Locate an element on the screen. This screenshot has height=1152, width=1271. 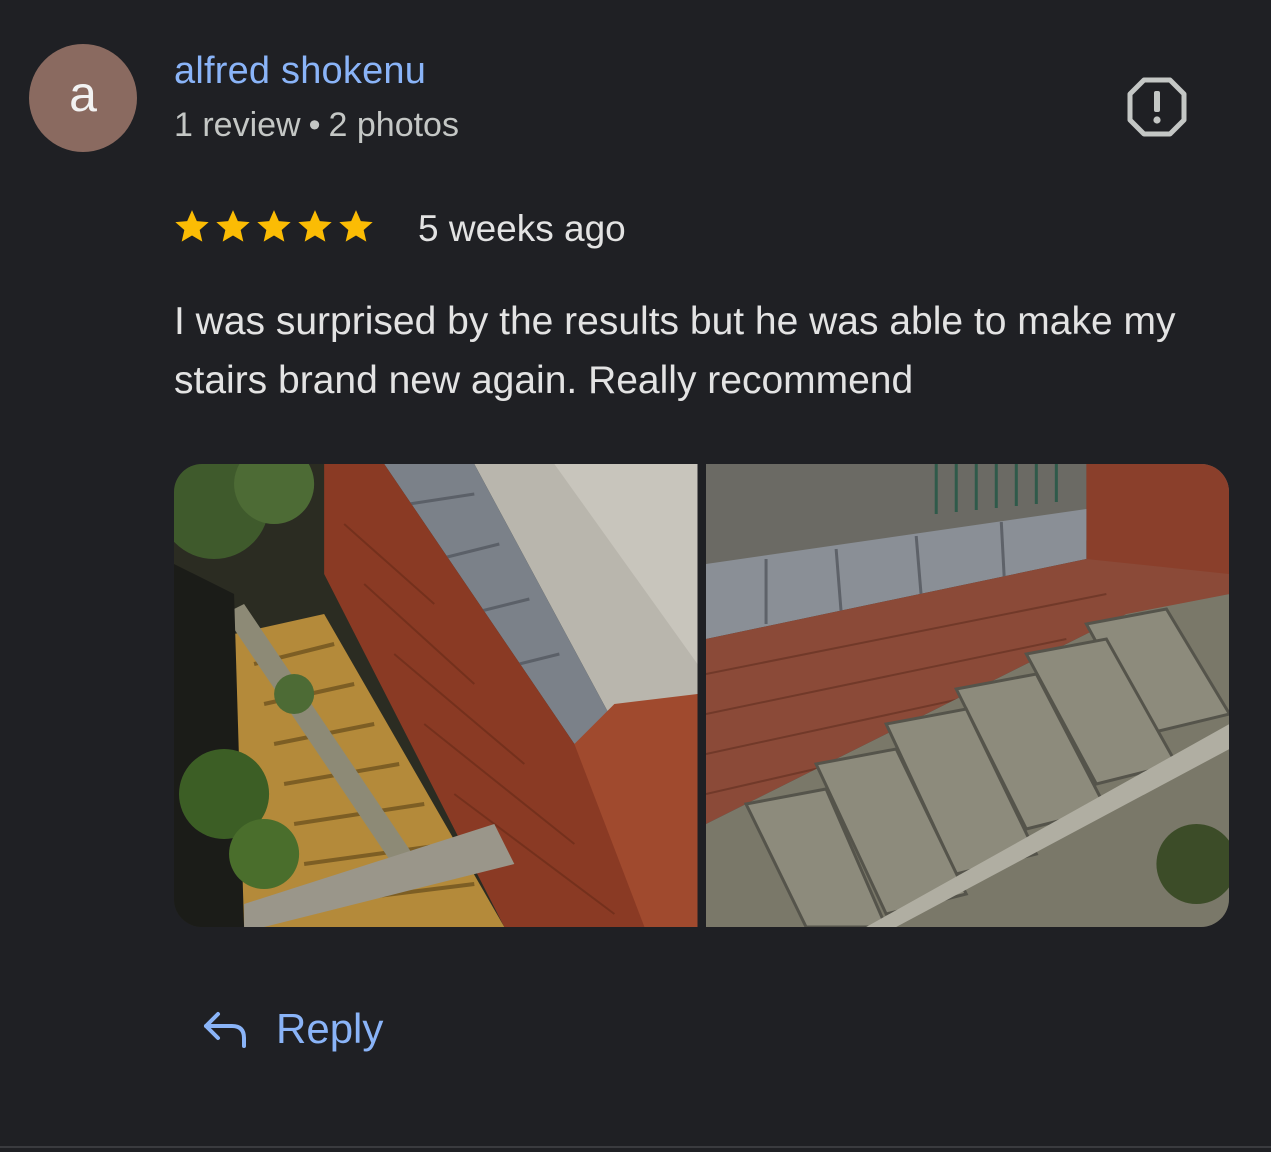
photo-count: 2 photos is located at coordinates (393, 125).